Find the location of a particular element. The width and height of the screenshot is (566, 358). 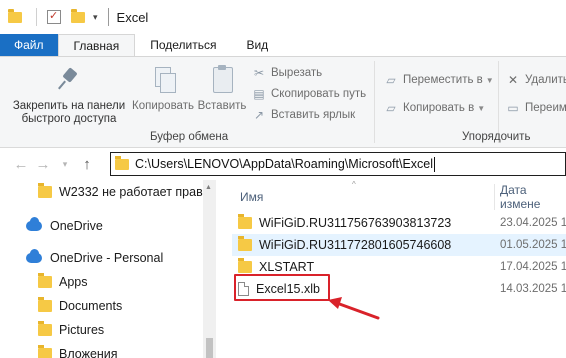

pin-label-line1: Закрепить на панели is located at coordinates (69, 106).